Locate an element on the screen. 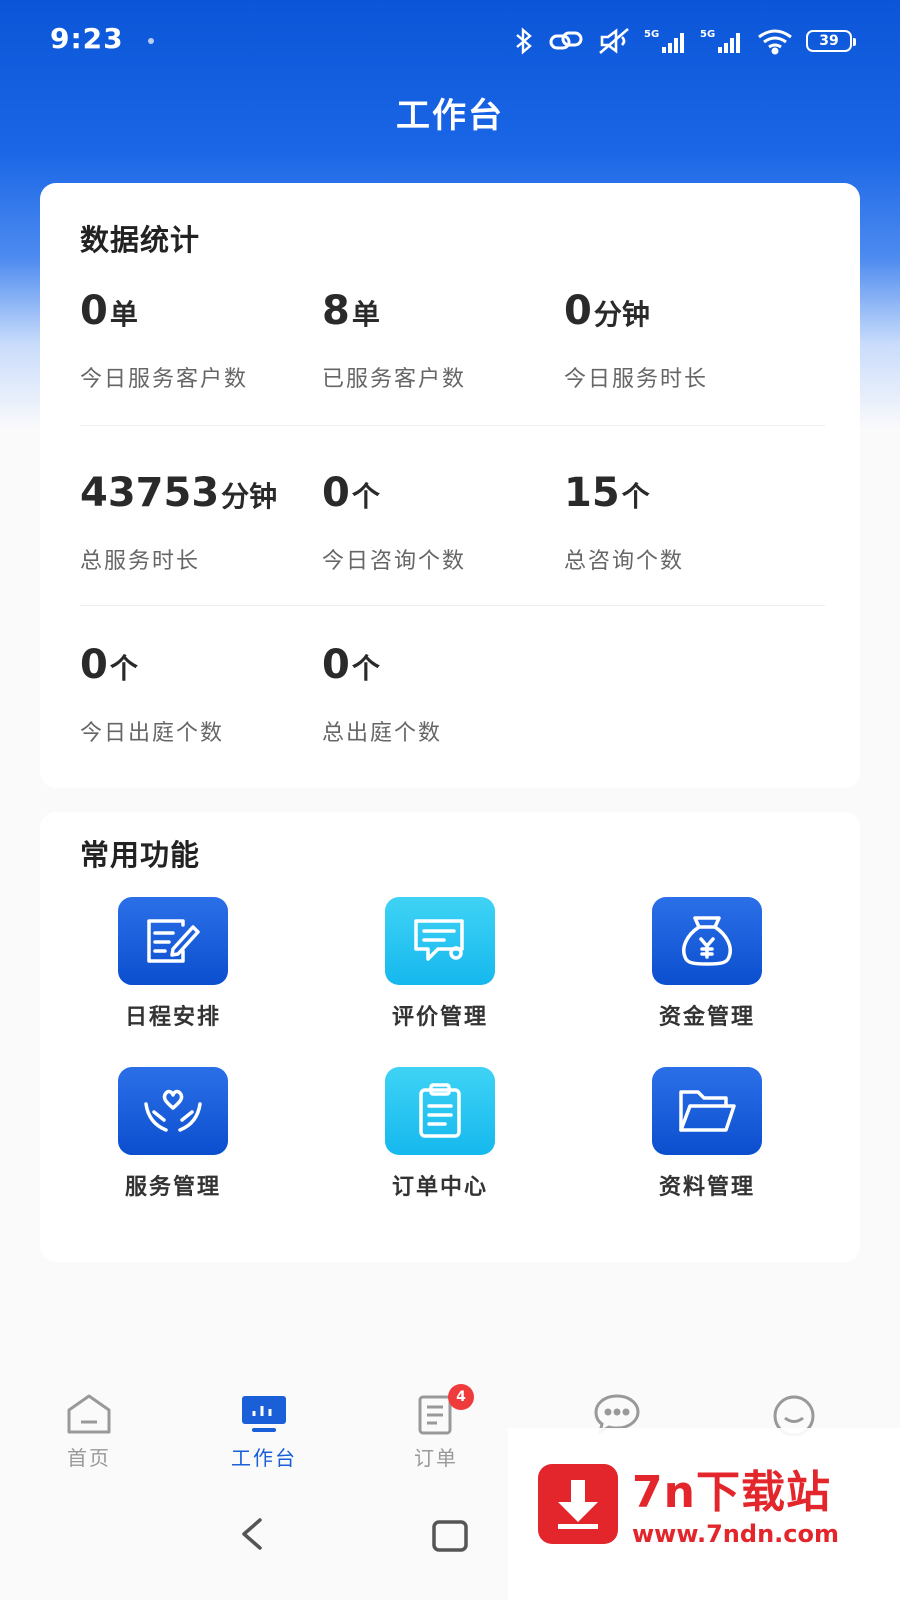 The image size is (900, 1600). function-service: 服务管理 is located at coordinates (173, 1134).